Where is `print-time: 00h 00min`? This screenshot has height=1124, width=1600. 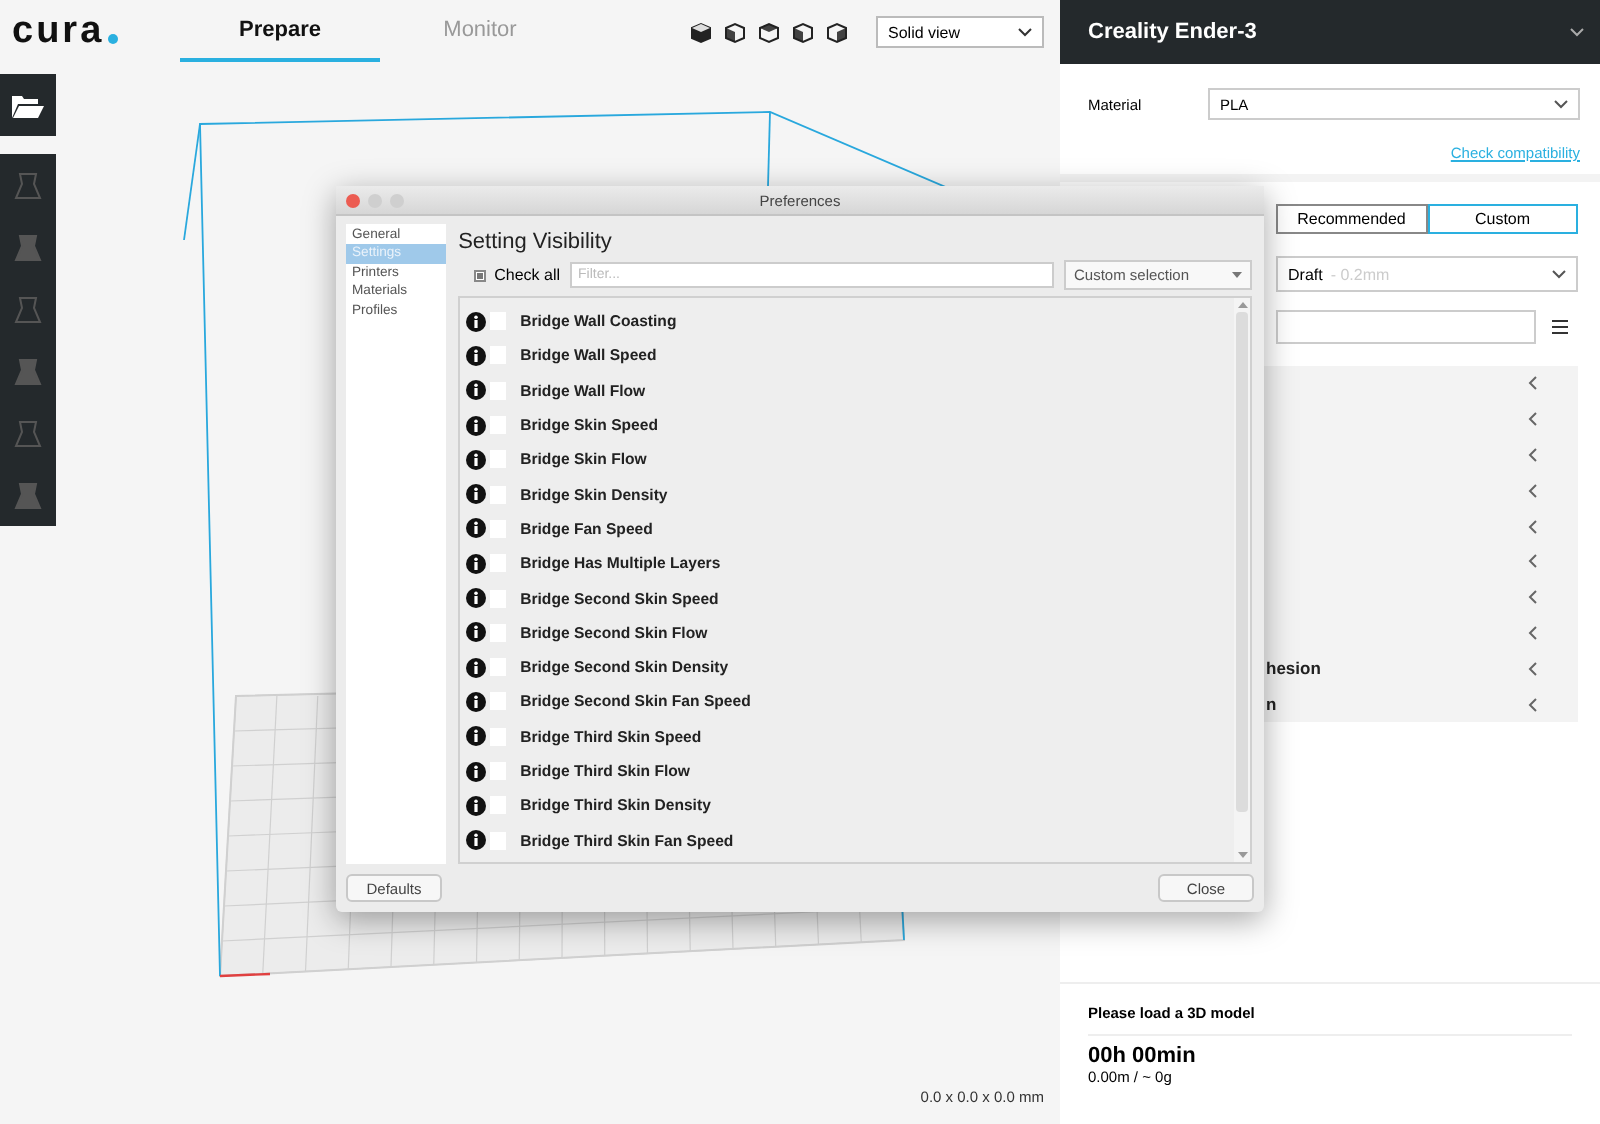
print-time: 00h 00min is located at coordinates (1143, 1056).